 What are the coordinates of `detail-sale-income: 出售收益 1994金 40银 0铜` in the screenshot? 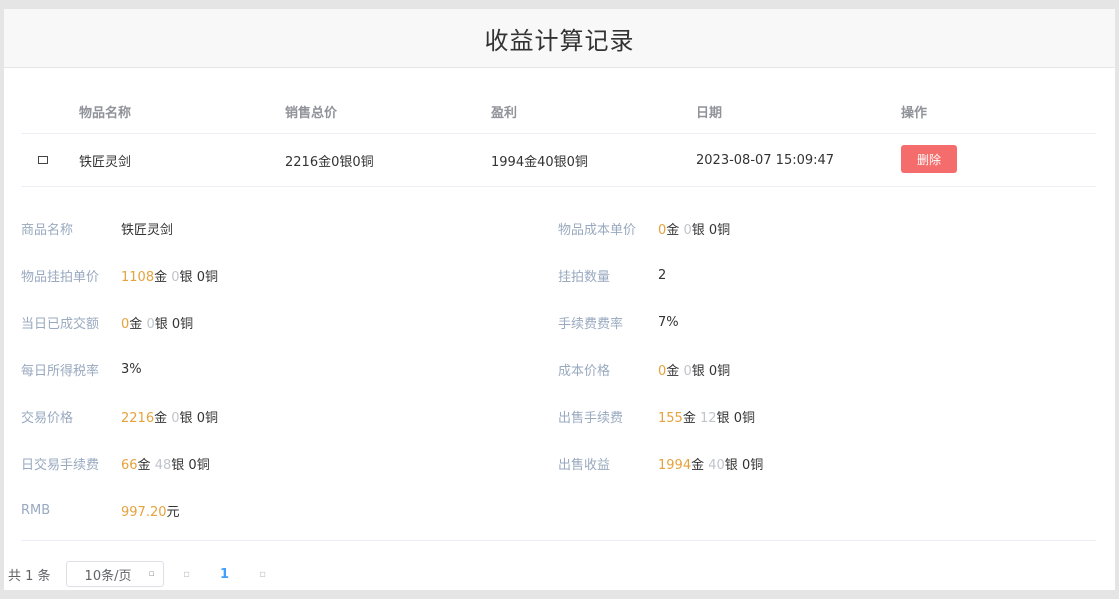 It's located at (660, 463).